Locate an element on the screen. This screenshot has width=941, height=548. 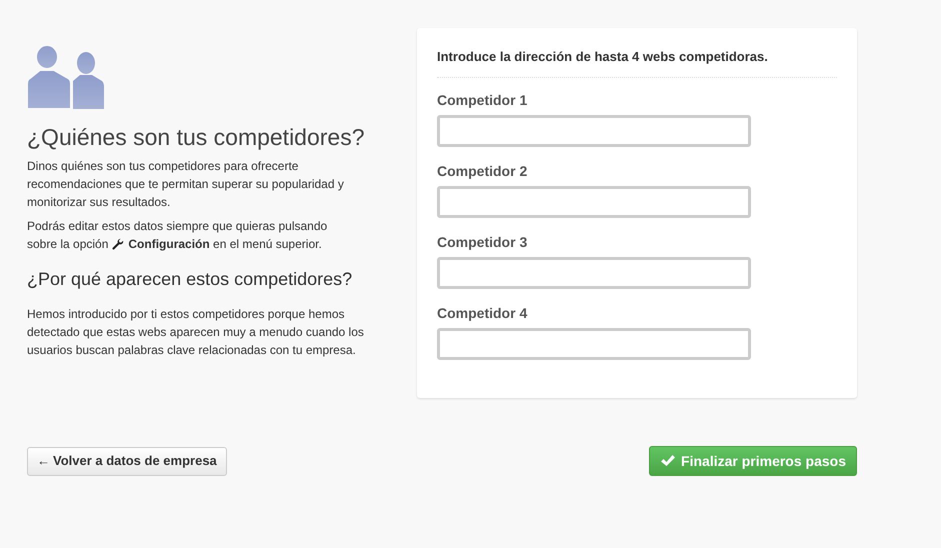
description-text: sobre la opción is located at coordinates (67, 244).